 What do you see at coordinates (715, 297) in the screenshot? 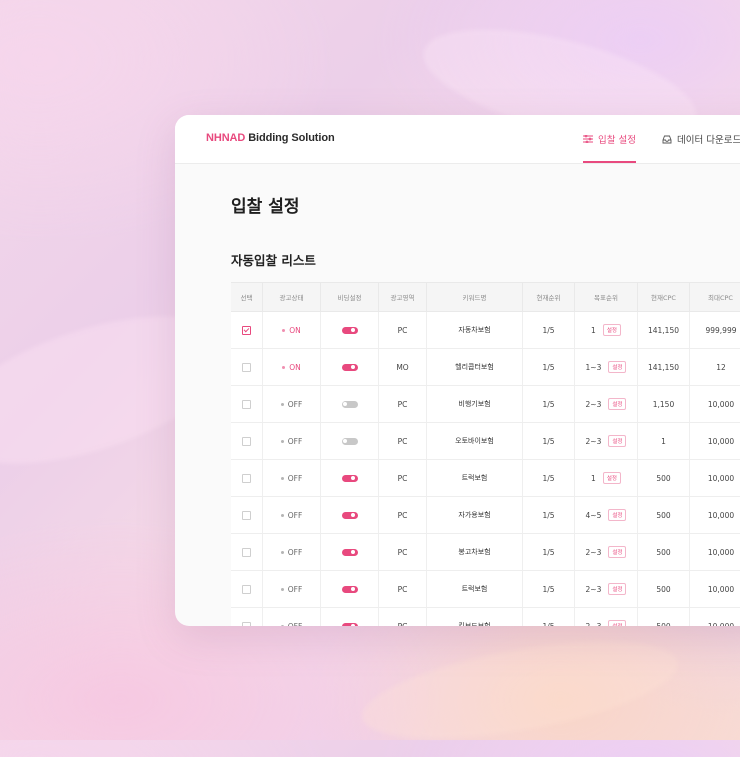
I see `column-header: 최대CPC` at bounding box center [715, 297].